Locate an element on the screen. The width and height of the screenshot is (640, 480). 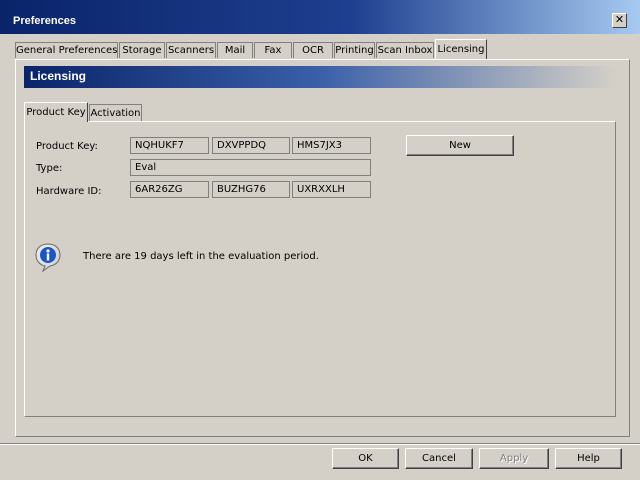
tab-scan-inbox: Scan Inbox is located at coordinates (405, 50).